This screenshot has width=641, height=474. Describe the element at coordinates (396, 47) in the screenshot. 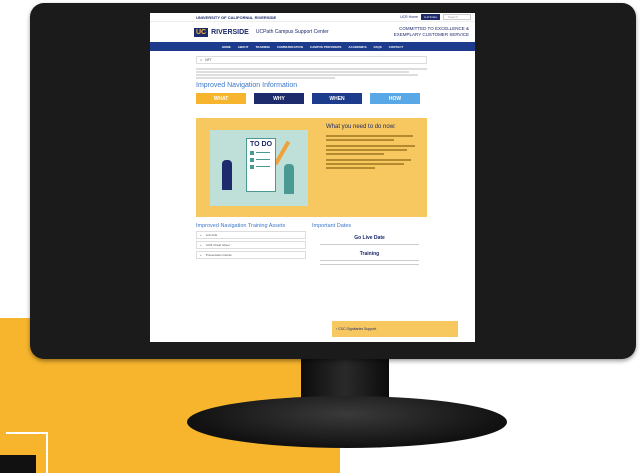

I see `nav-item-contact: CONTACT` at that location.